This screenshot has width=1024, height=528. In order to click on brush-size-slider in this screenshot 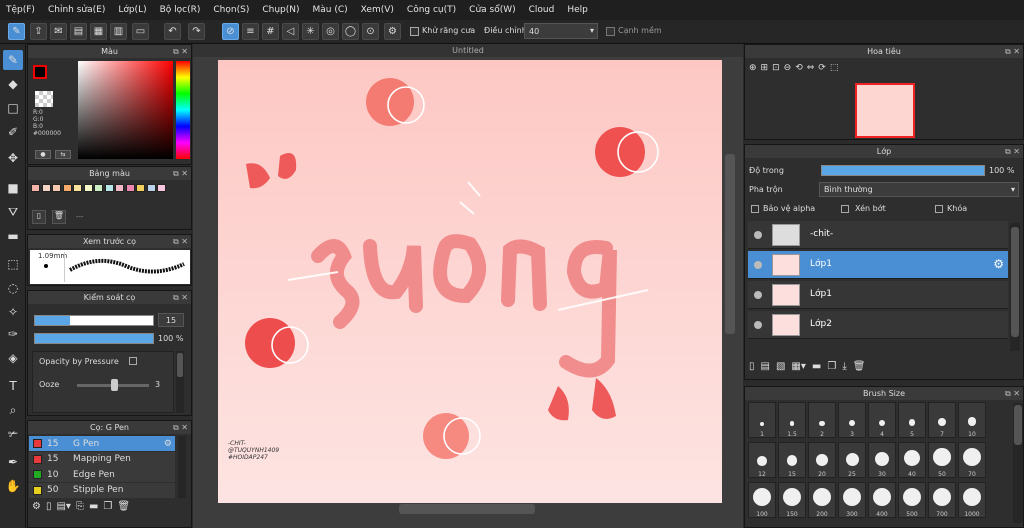, I will do `click(94, 320)`.